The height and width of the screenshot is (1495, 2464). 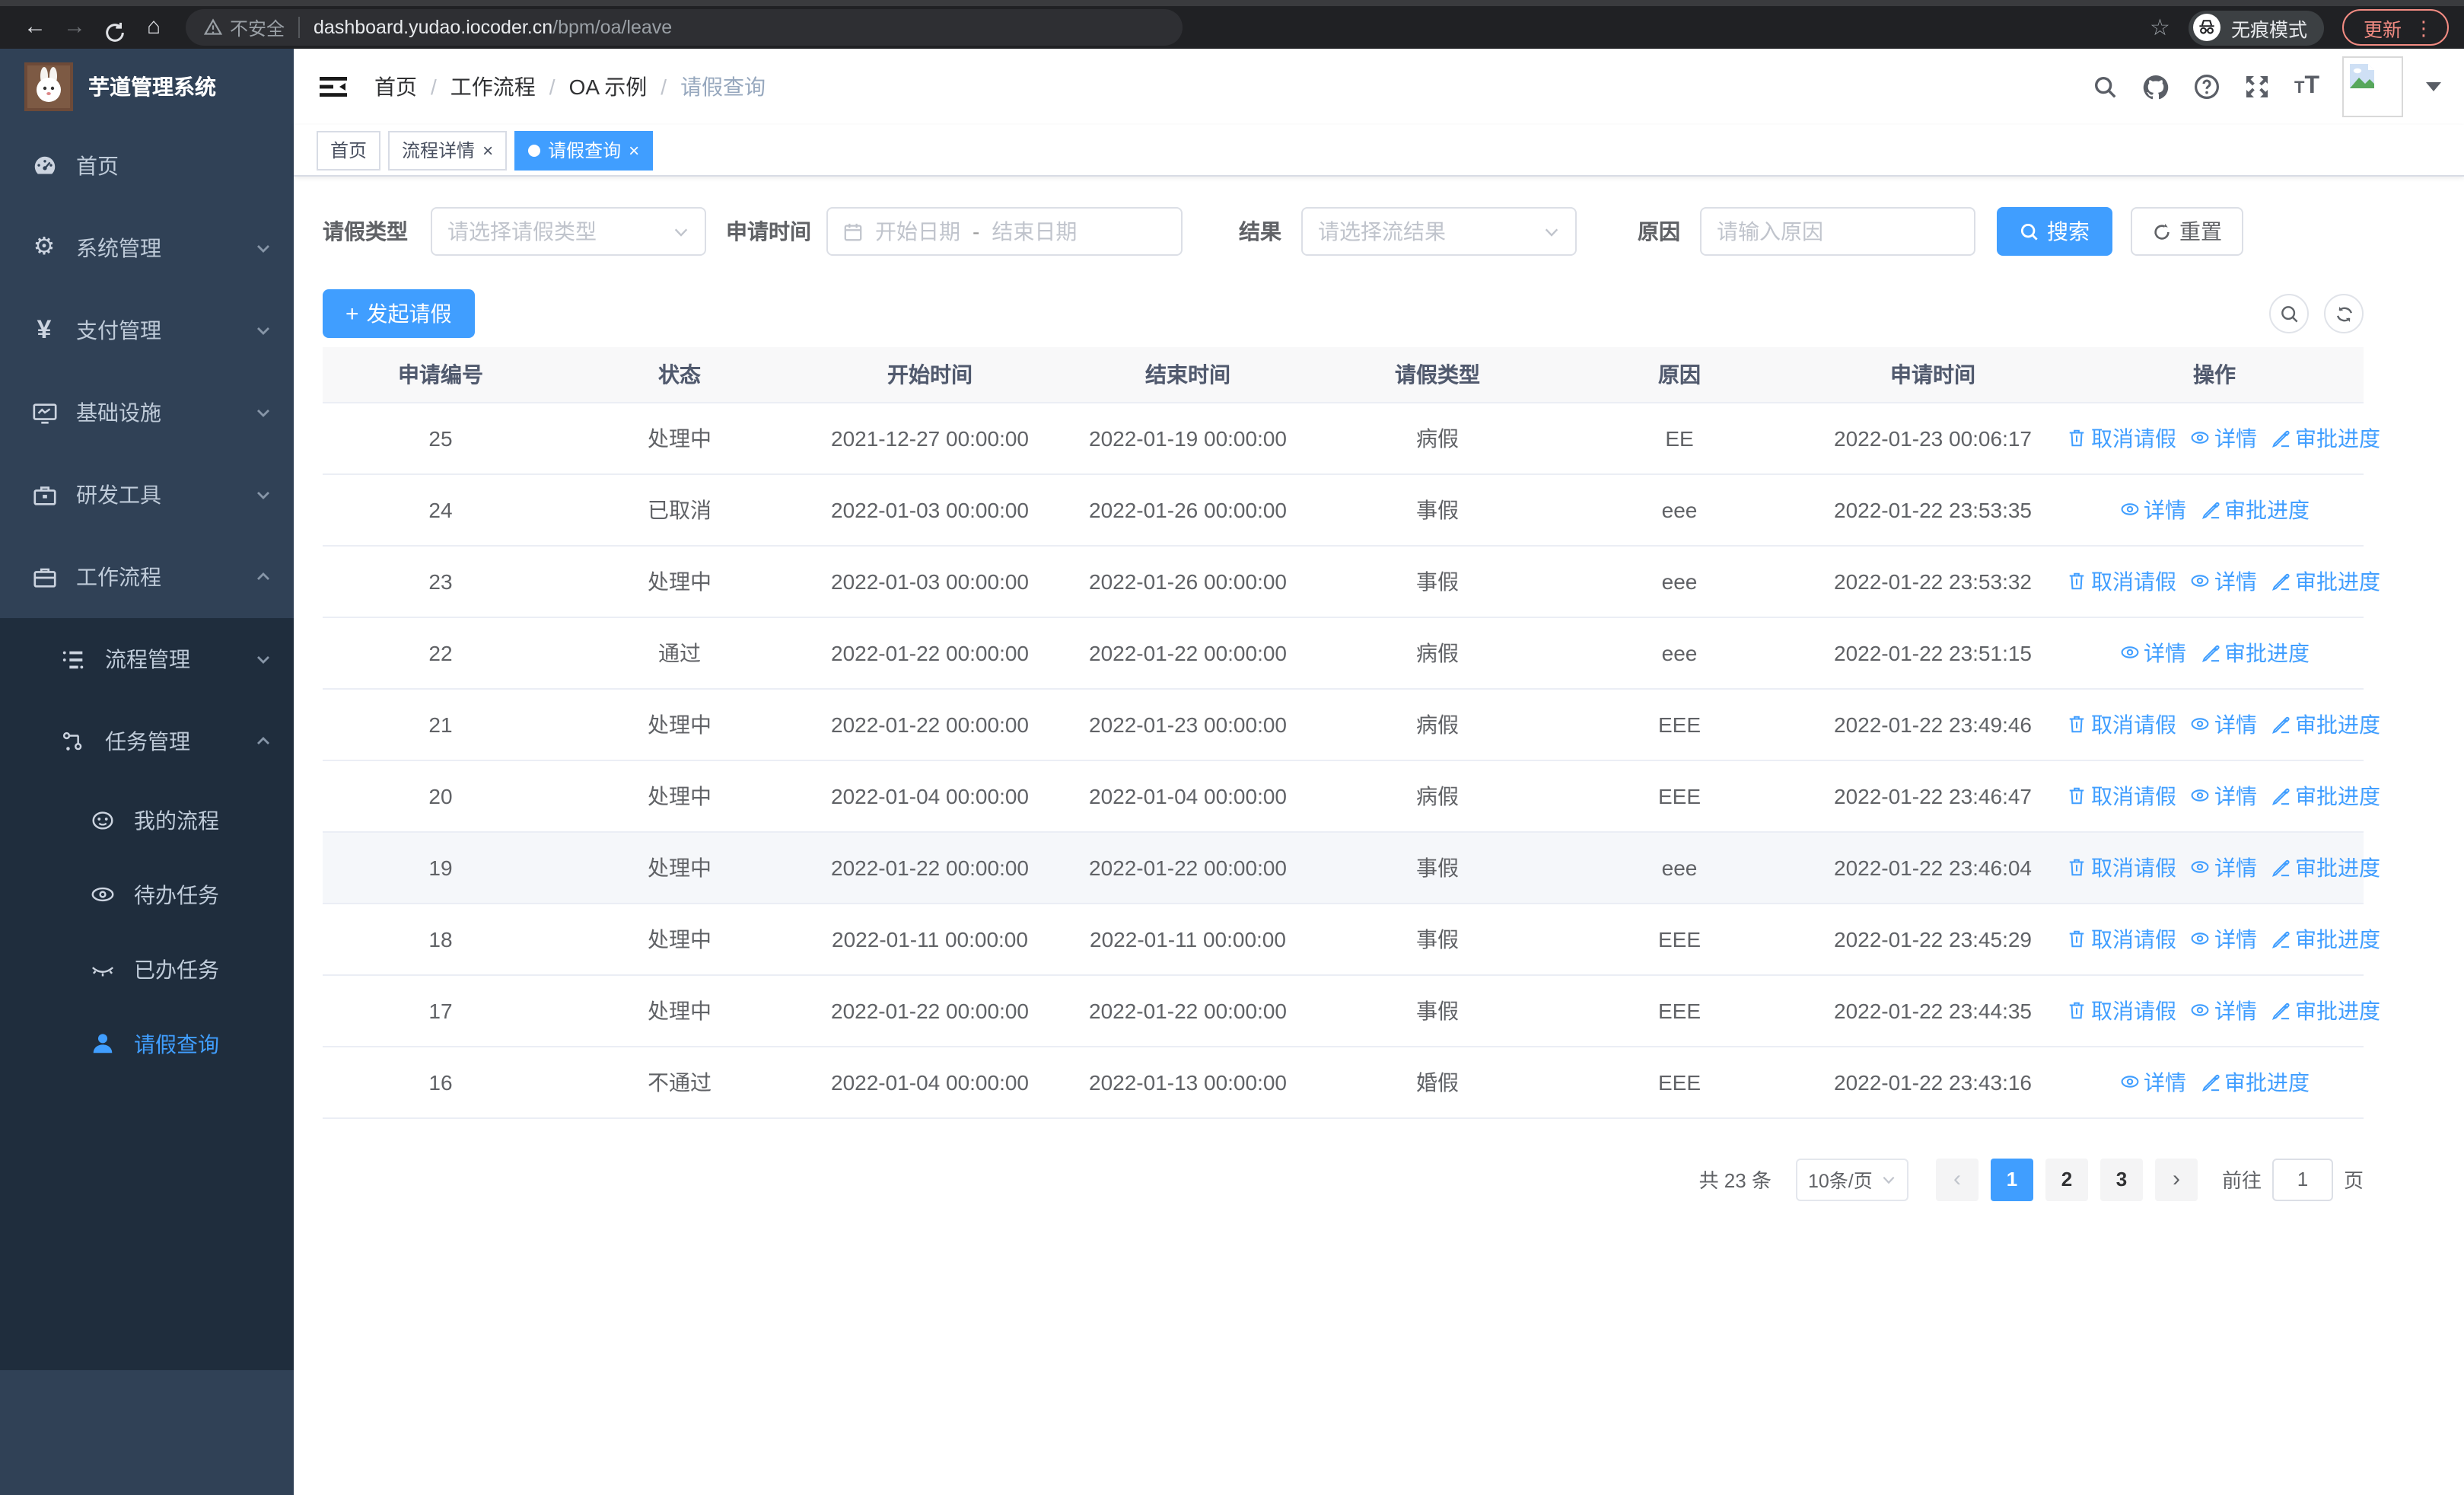 What do you see at coordinates (2066, 1179) in the screenshot?
I see `page-button-2: 2` at bounding box center [2066, 1179].